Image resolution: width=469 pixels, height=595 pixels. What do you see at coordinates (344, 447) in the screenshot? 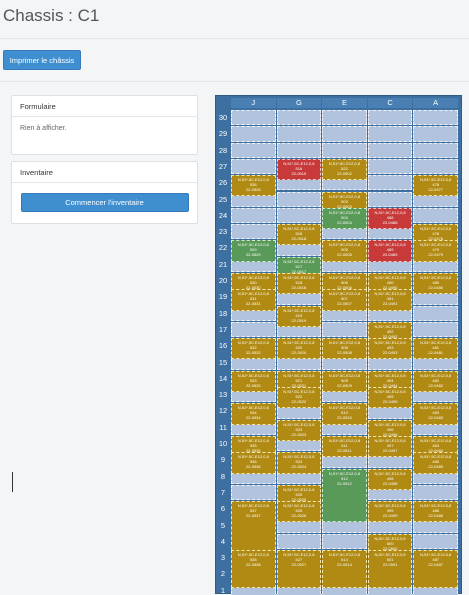
I see `chassis-block: N,51*,5C,E12,0,8 511 22-0511` at bounding box center [344, 447].